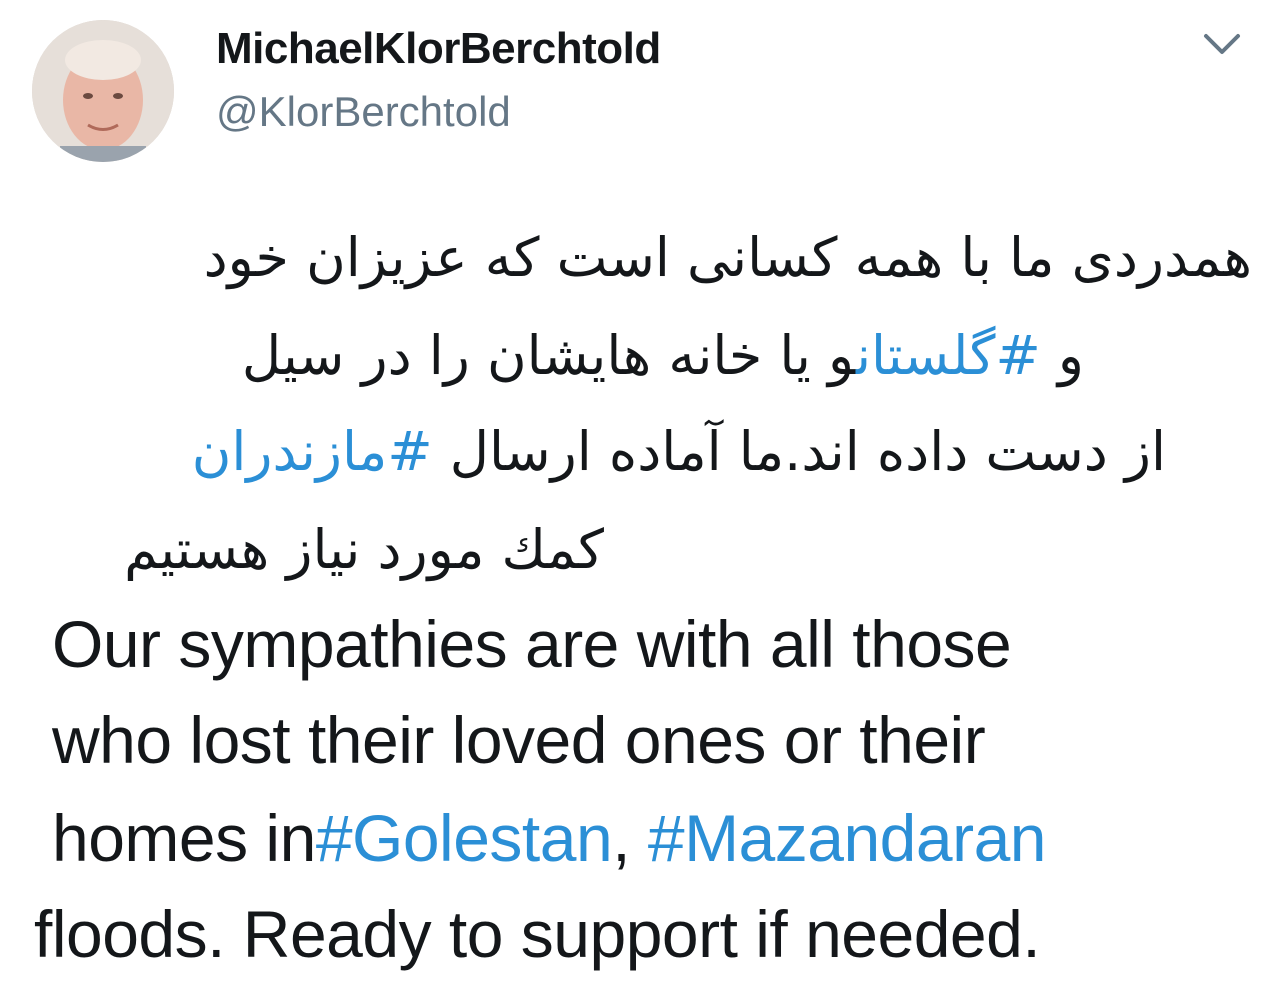 The width and height of the screenshot is (1280, 996). I want to click on profile-photo-icon, so click(103, 91).